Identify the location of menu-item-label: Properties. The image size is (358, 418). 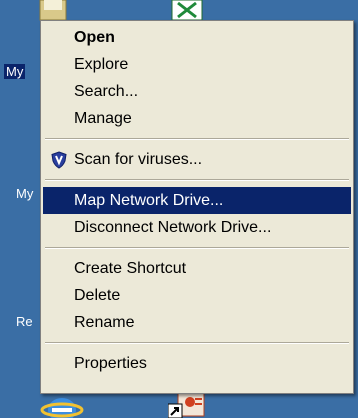
(110, 363).